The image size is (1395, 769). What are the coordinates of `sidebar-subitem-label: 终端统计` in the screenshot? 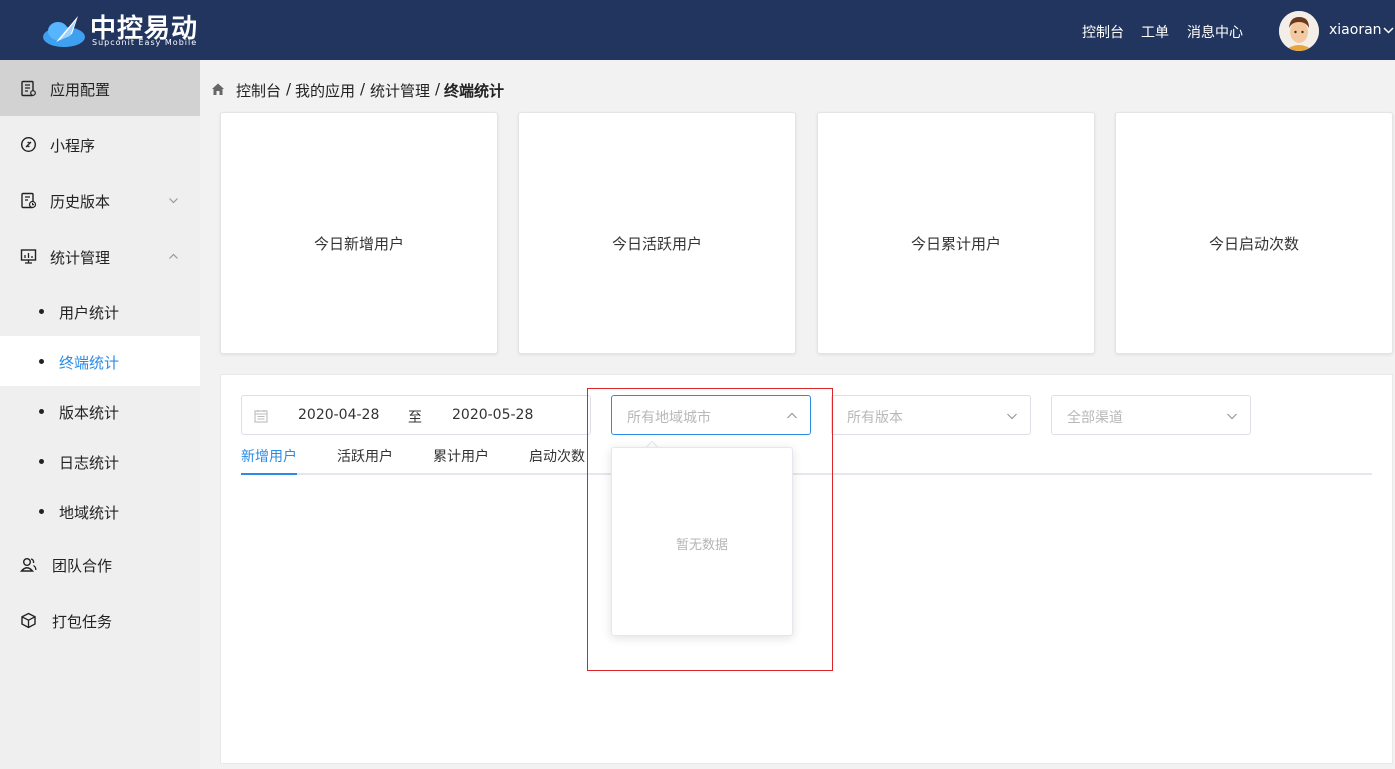 It's located at (89, 363).